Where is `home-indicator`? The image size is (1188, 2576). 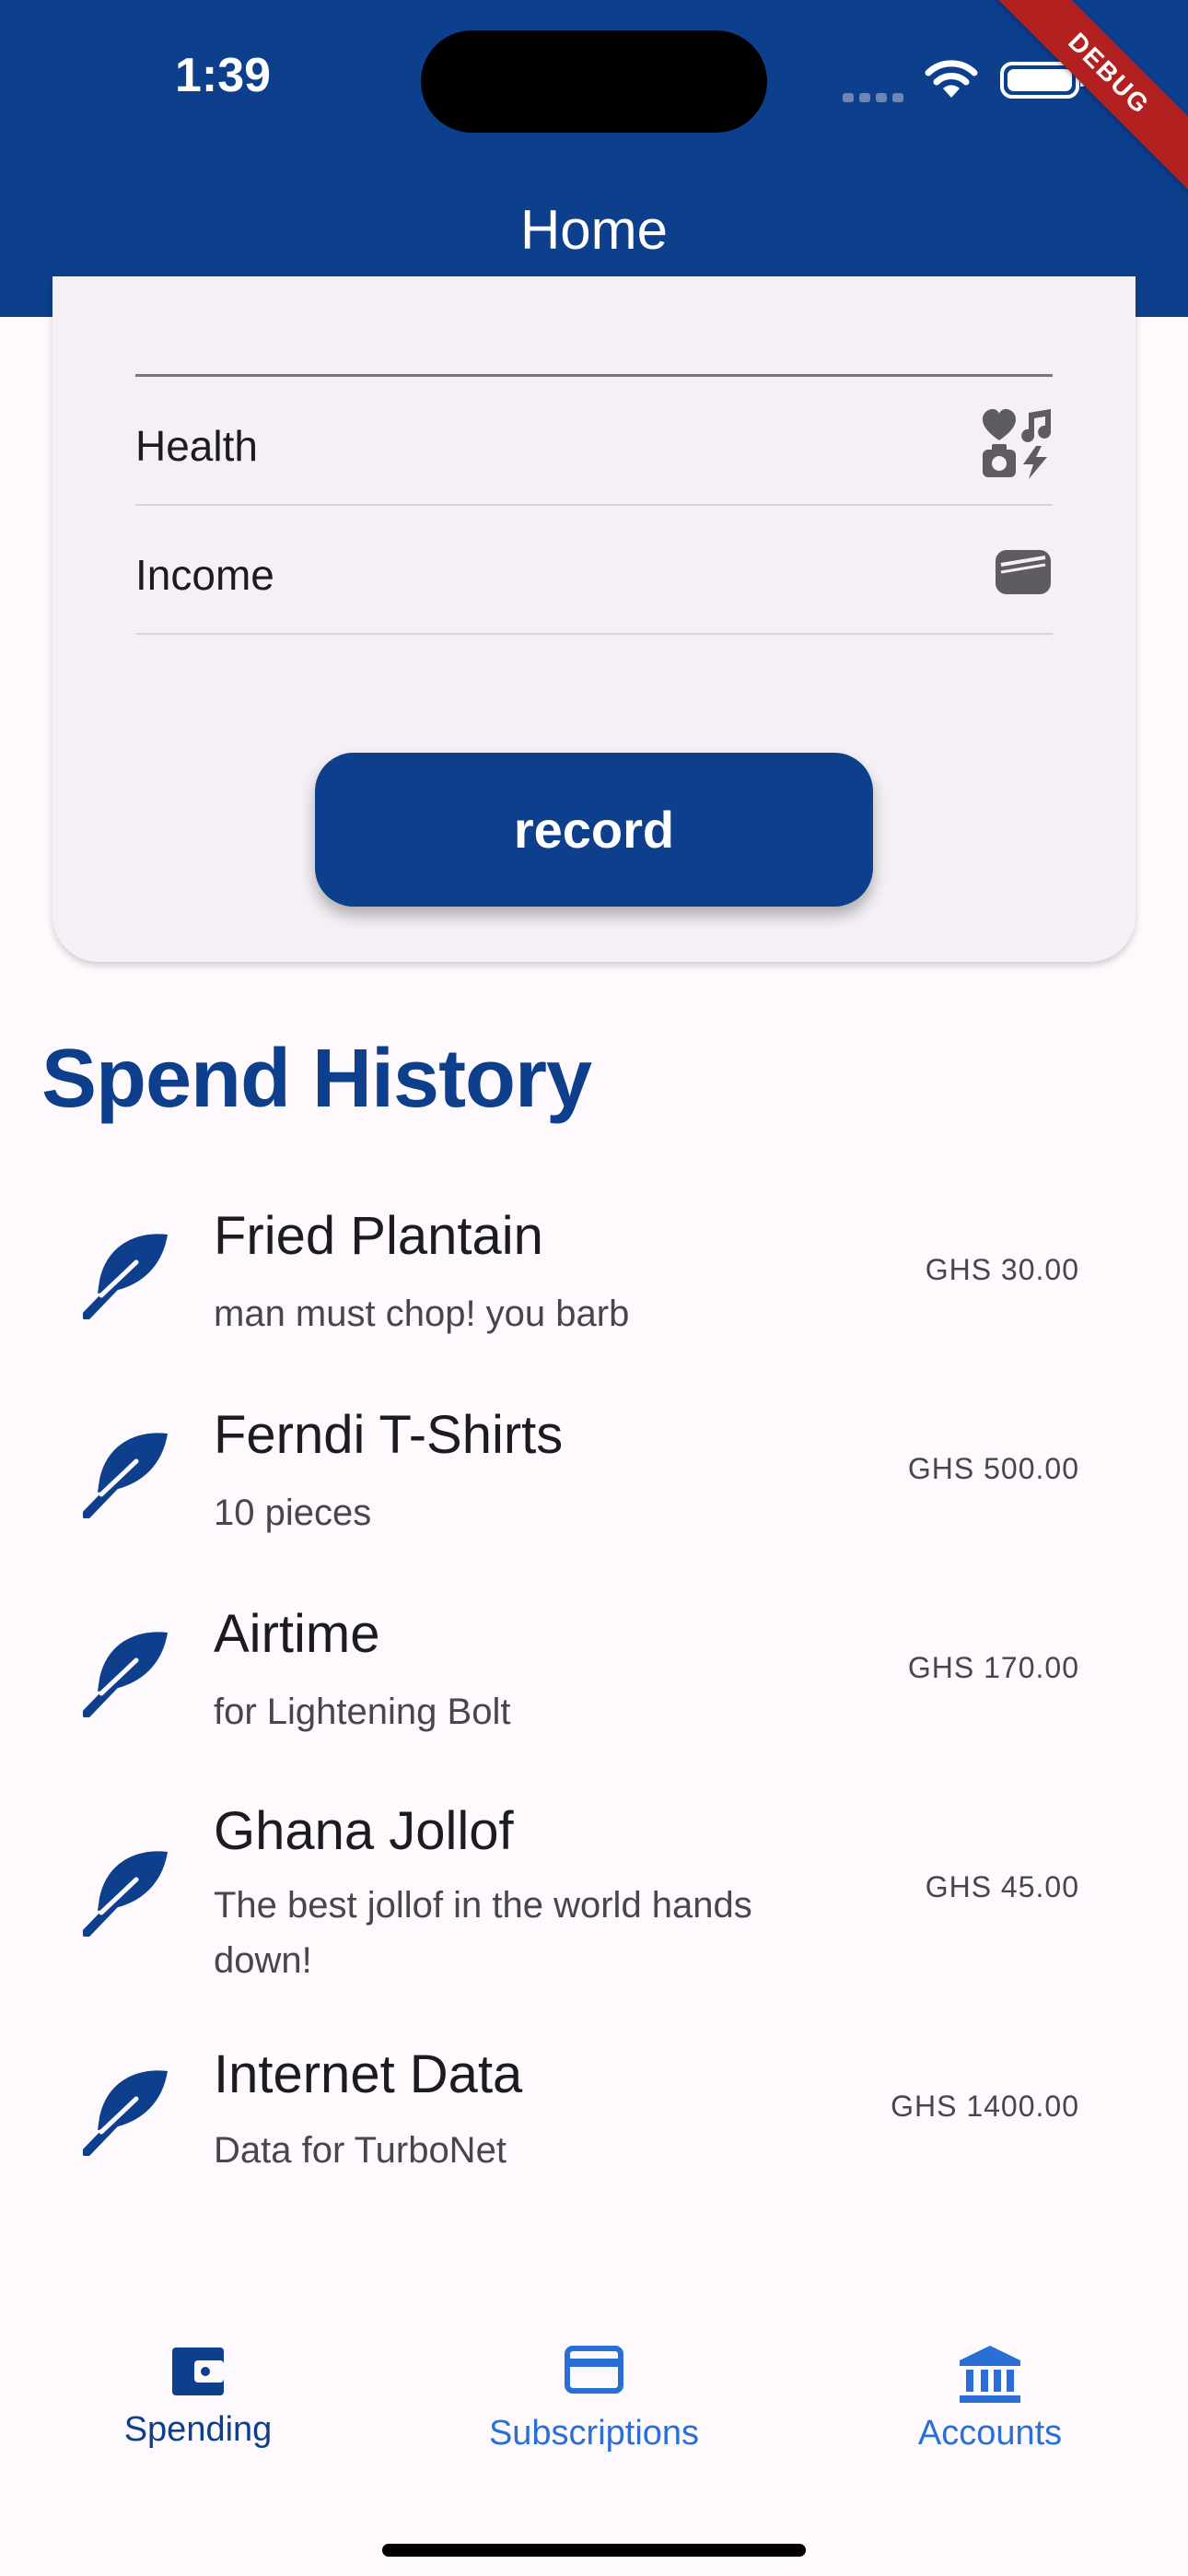
home-indicator is located at coordinates (594, 2550).